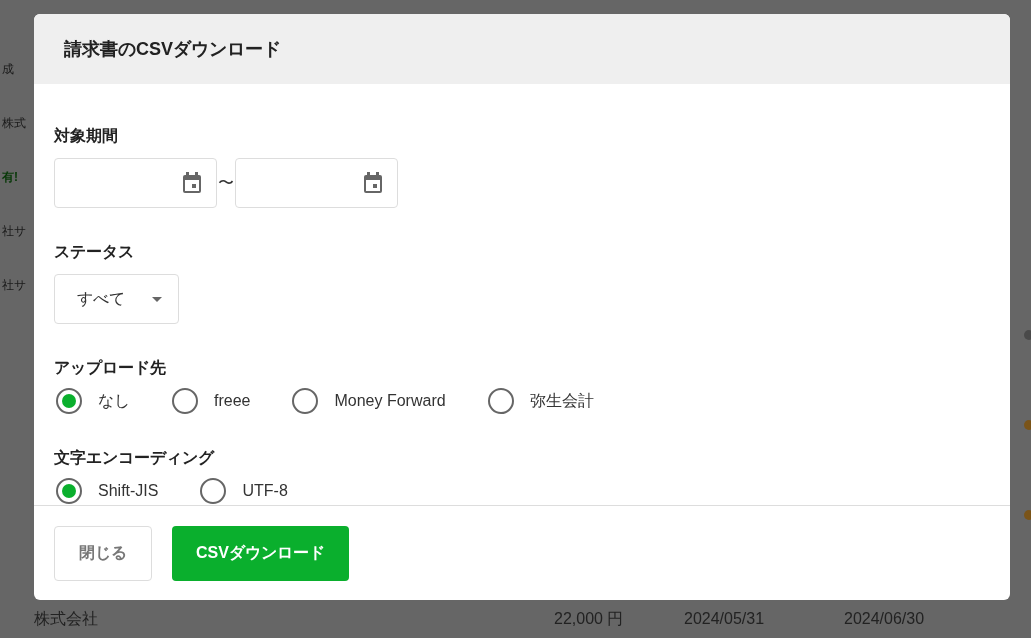 This screenshot has width=1031, height=638. What do you see at coordinates (135, 458) in the screenshot?
I see `field-label: 文字エンコーディング` at bounding box center [135, 458].